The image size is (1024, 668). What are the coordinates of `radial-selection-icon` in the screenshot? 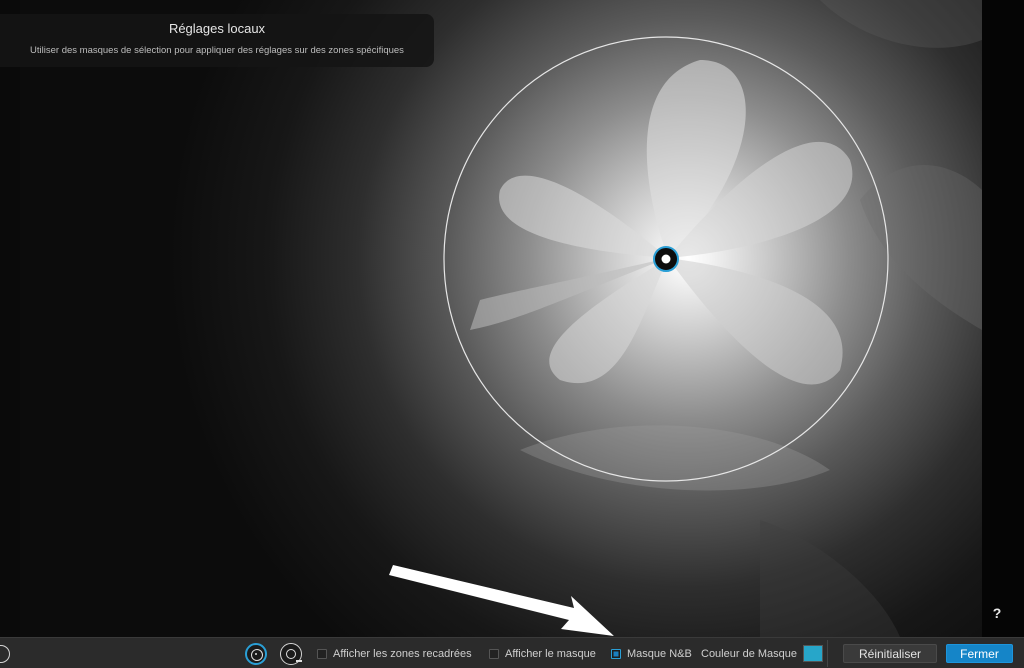 It's located at (256, 653).